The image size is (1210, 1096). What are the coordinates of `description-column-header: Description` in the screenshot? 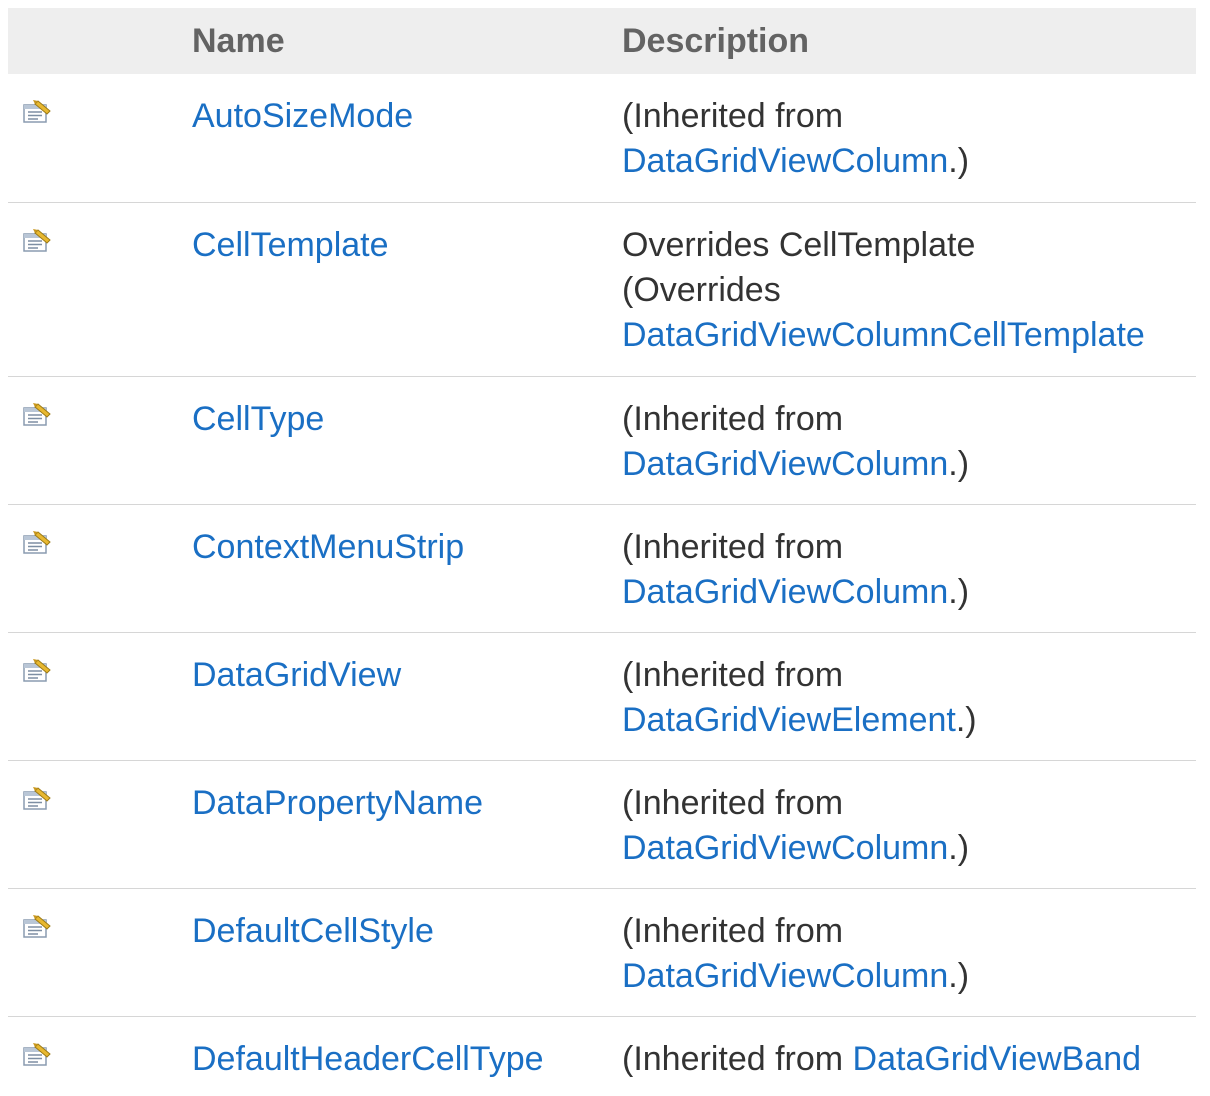 It's located at (716, 40).